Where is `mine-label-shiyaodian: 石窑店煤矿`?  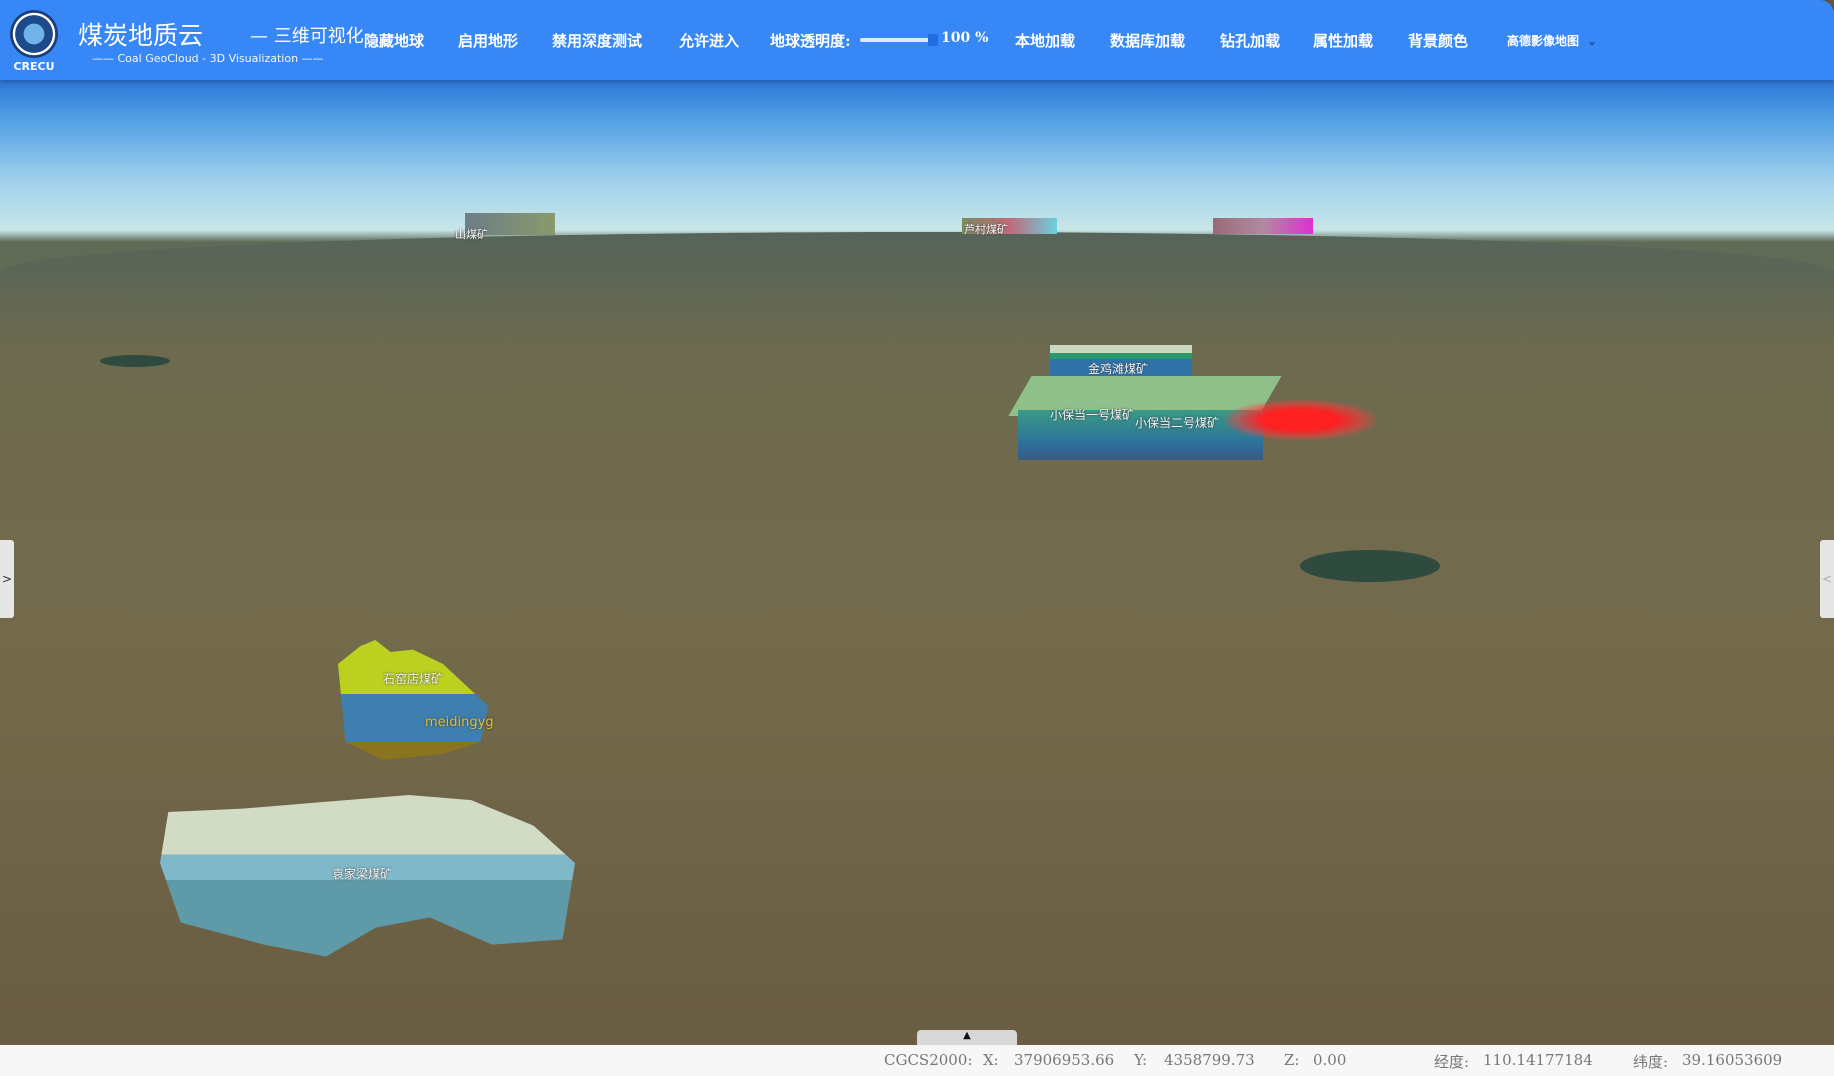
mine-label-shiyaodian: 石窑店煤矿 is located at coordinates (413, 679).